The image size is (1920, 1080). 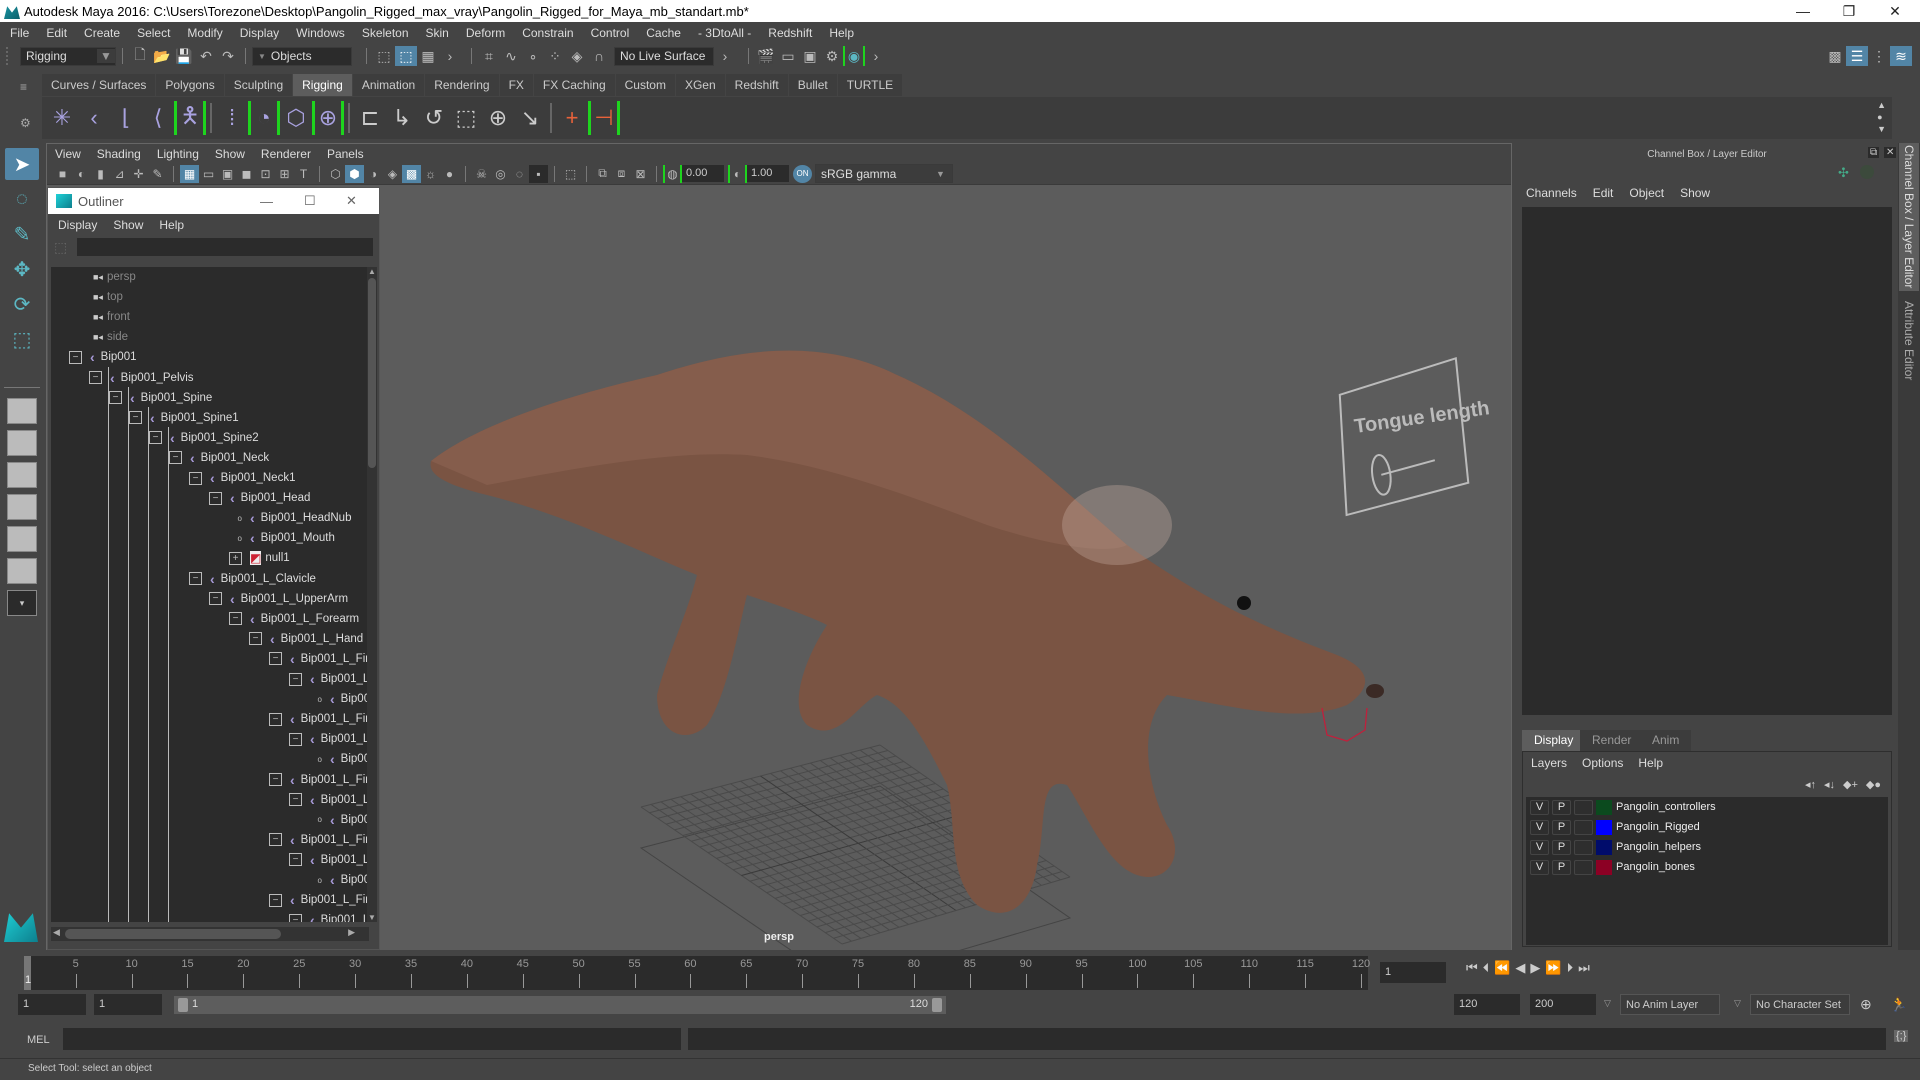 What do you see at coordinates (329, 800) in the screenshot?
I see `outliner-item: −‹ Bip001_L_Finger21` at bounding box center [329, 800].